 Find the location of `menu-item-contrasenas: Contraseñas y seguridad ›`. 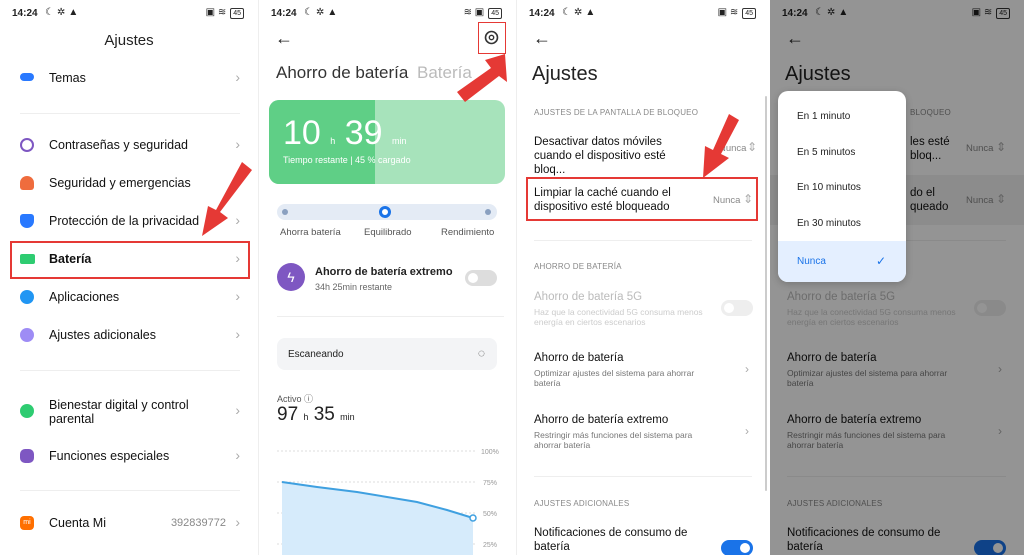

menu-item-contrasenas: Contraseñas y seguridad › is located at coordinates (129, 146).